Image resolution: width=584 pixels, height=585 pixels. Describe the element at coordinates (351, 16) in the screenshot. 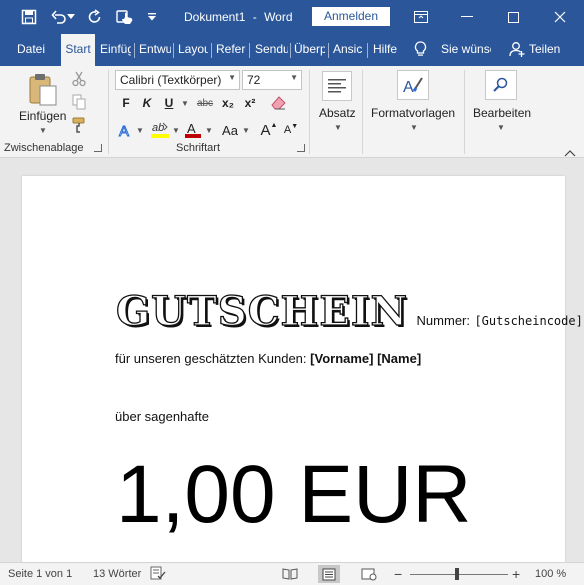

I see `signin-button: Anmelden` at that location.